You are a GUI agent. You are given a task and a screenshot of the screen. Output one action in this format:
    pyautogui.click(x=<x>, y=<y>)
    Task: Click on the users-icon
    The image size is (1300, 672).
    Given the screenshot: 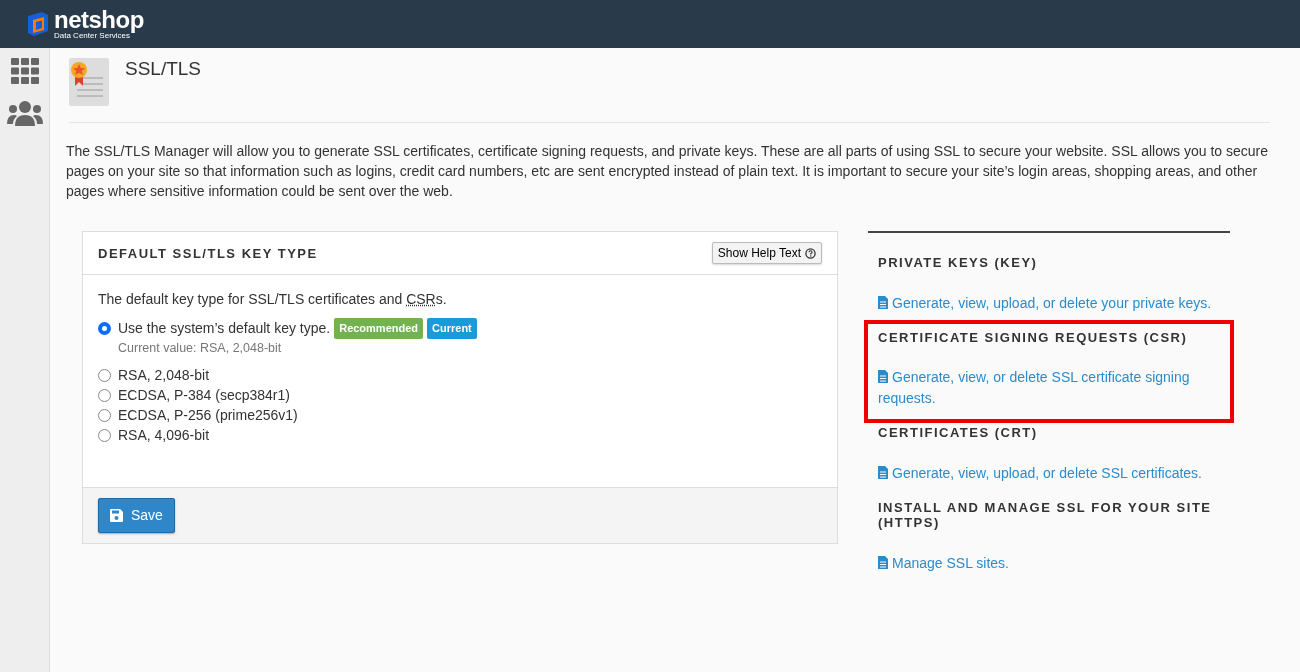 What is the action you would take?
    pyautogui.click(x=24, y=113)
    